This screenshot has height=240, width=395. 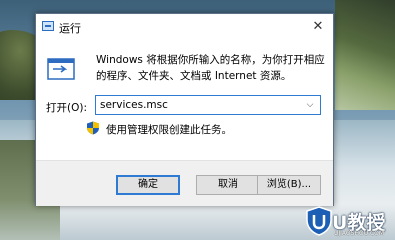 I want to click on title-bar: 运行 ✕, so click(x=184, y=27).